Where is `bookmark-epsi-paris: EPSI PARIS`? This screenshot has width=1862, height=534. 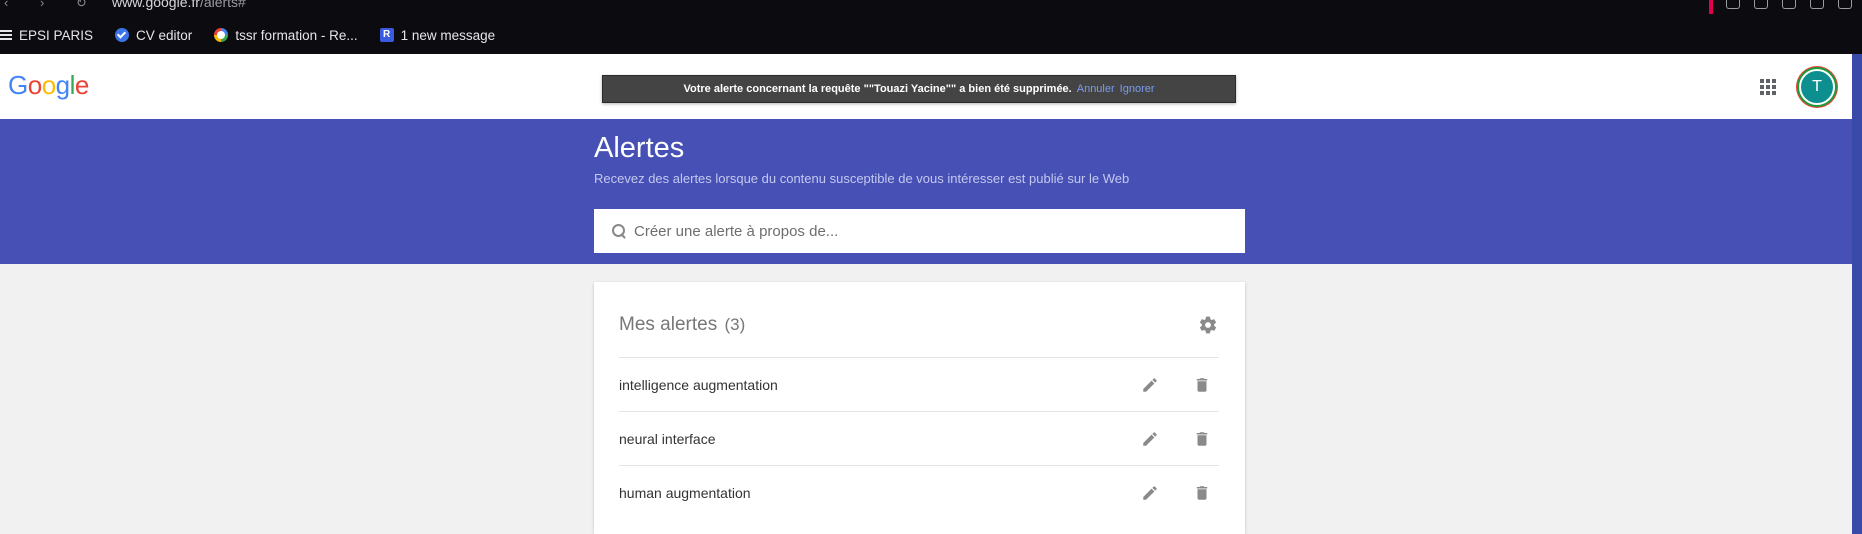 bookmark-epsi-paris: EPSI PARIS is located at coordinates (46, 35).